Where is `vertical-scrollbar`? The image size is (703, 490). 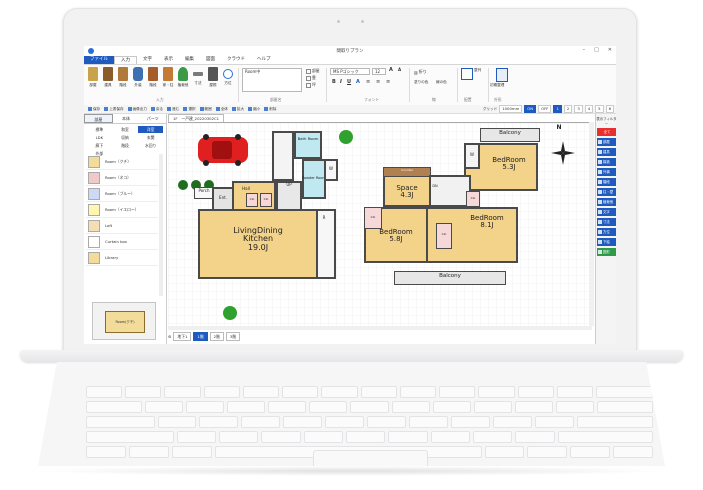
vertical-scrollbar is located at coordinates (591, 224).